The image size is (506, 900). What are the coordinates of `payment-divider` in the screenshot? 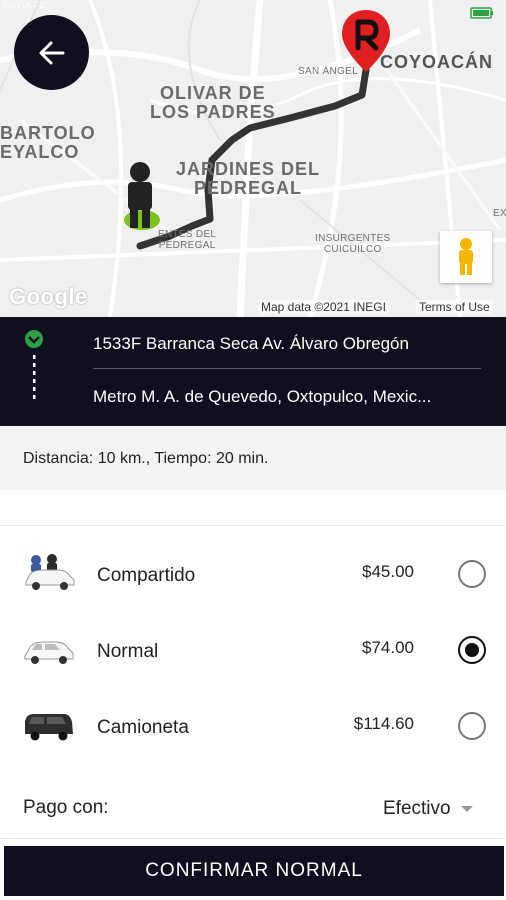 It's located at (253, 838).